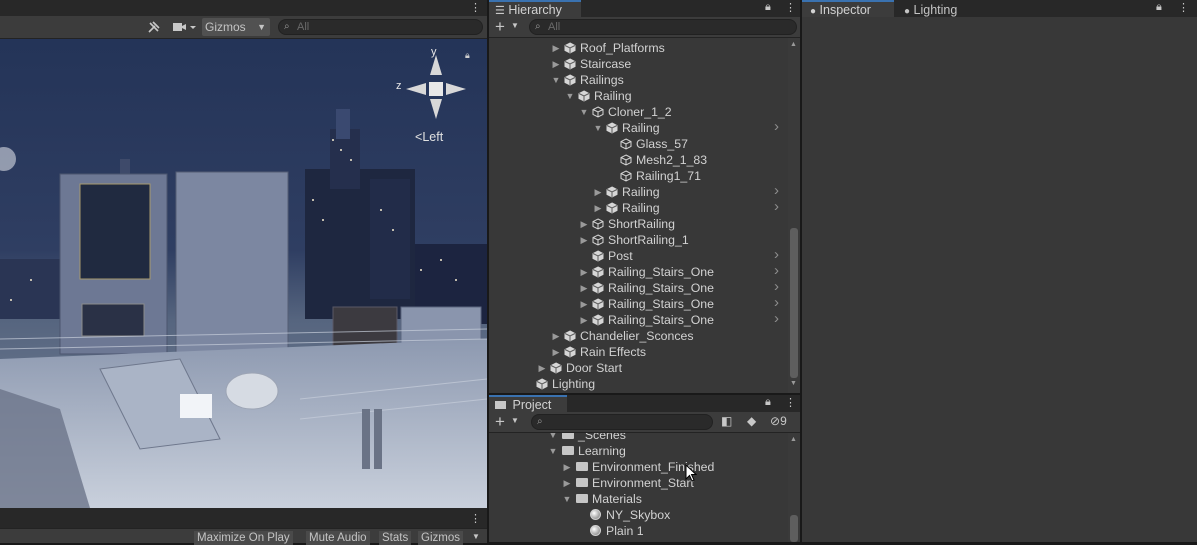  What do you see at coordinates (639, 451) in the screenshot?
I see `project-folder-item: ▼ Learning` at bounding box center [639, 451].